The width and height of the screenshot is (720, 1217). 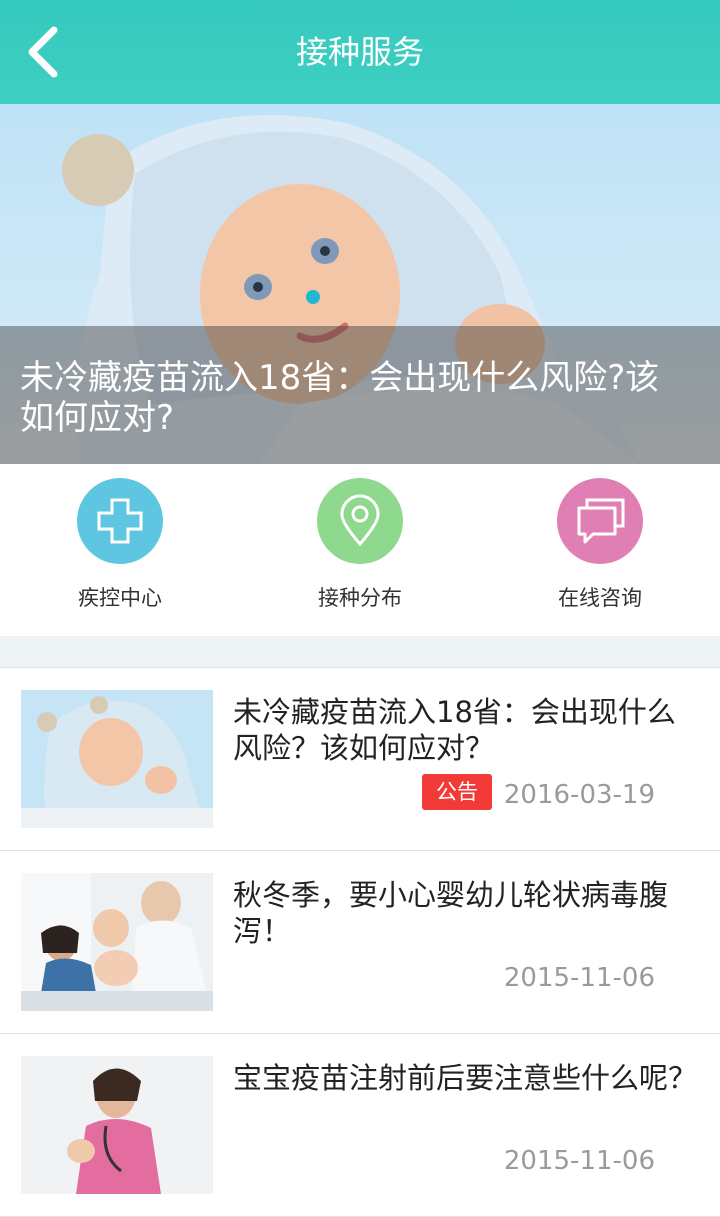 What do you see at coordinates (120, 521) in the screenshot?
I see `medical-cross-icon` at bounding box center [120, 521].